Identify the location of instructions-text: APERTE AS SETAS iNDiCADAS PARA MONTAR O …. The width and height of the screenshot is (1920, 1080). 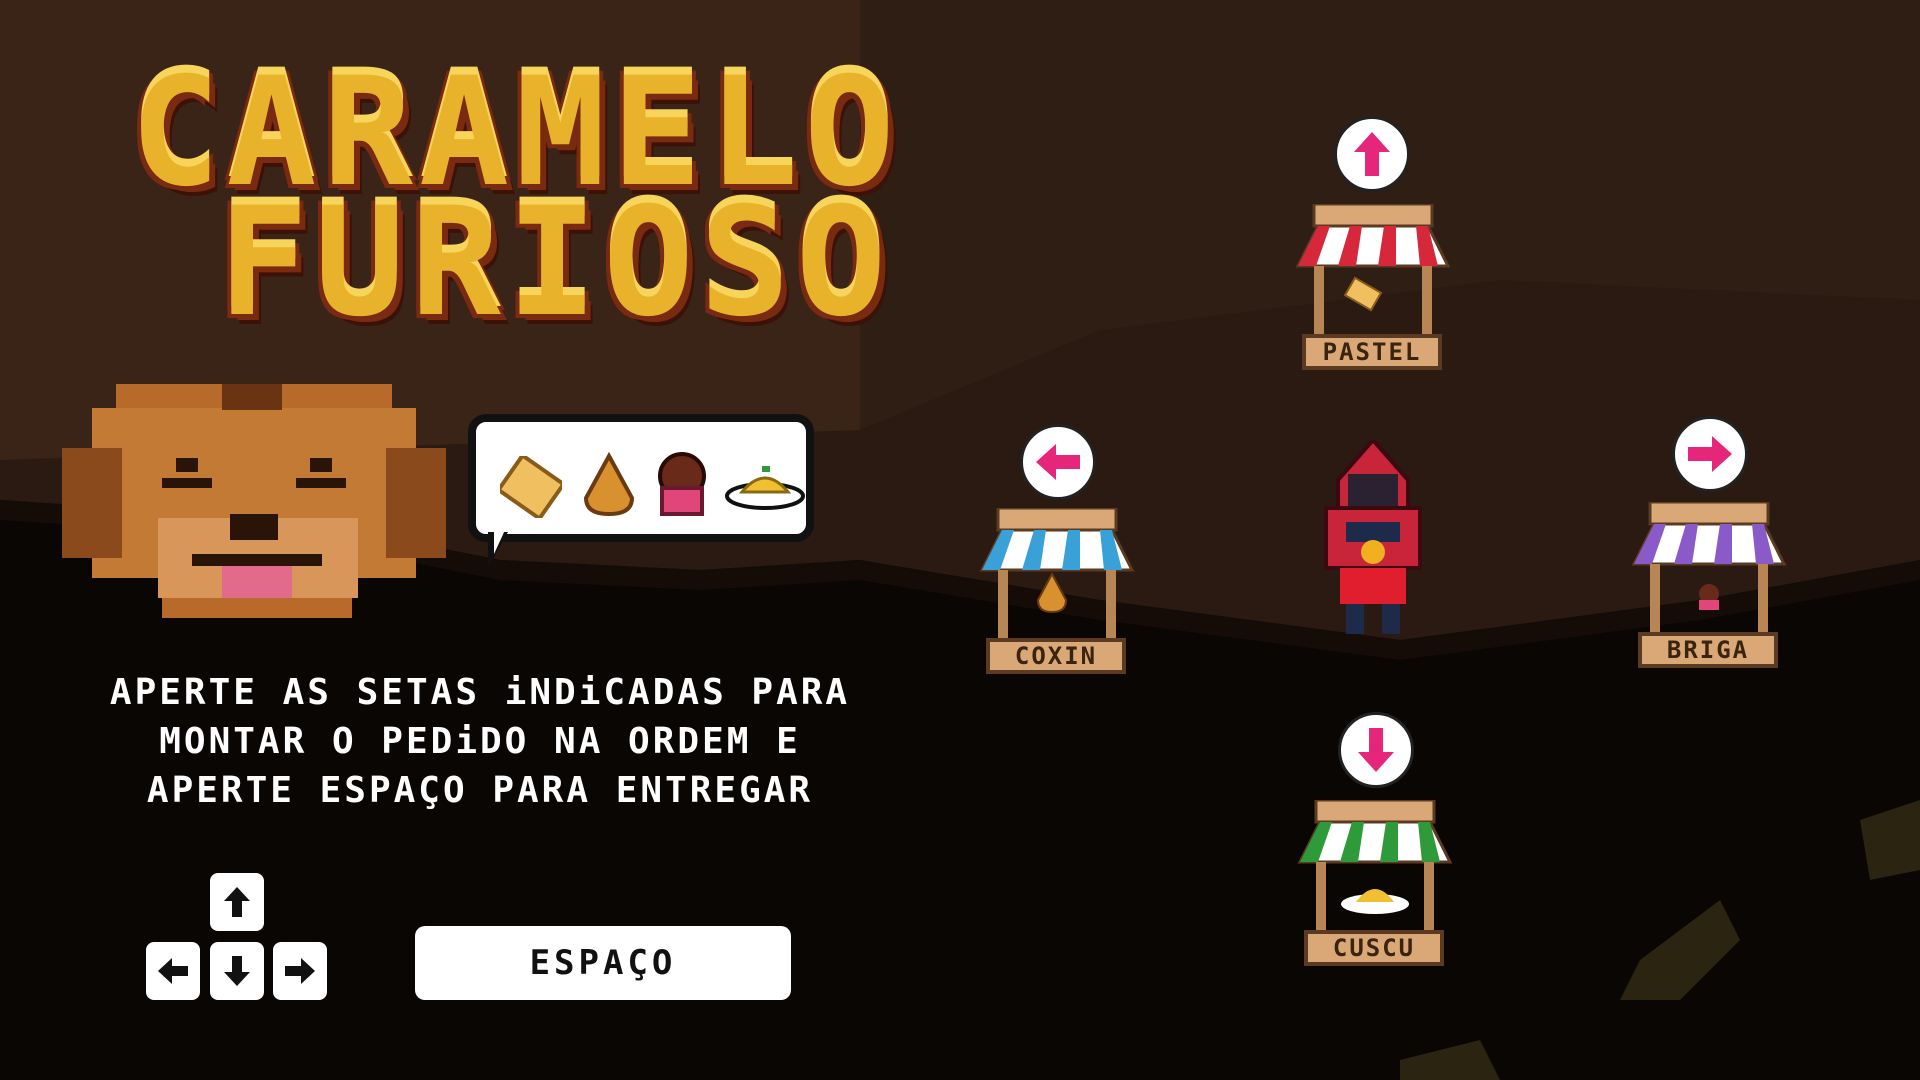
(480, 741).